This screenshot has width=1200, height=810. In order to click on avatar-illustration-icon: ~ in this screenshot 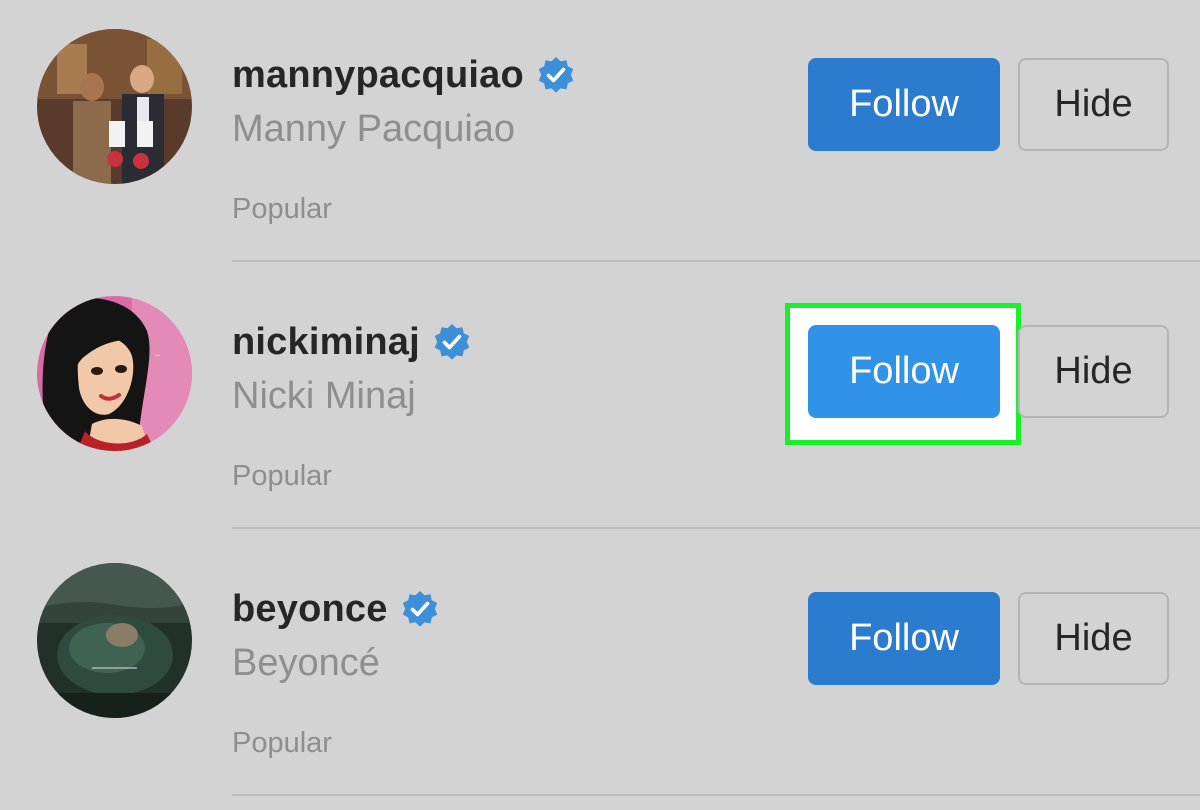, I will do `click(114, 373)`.